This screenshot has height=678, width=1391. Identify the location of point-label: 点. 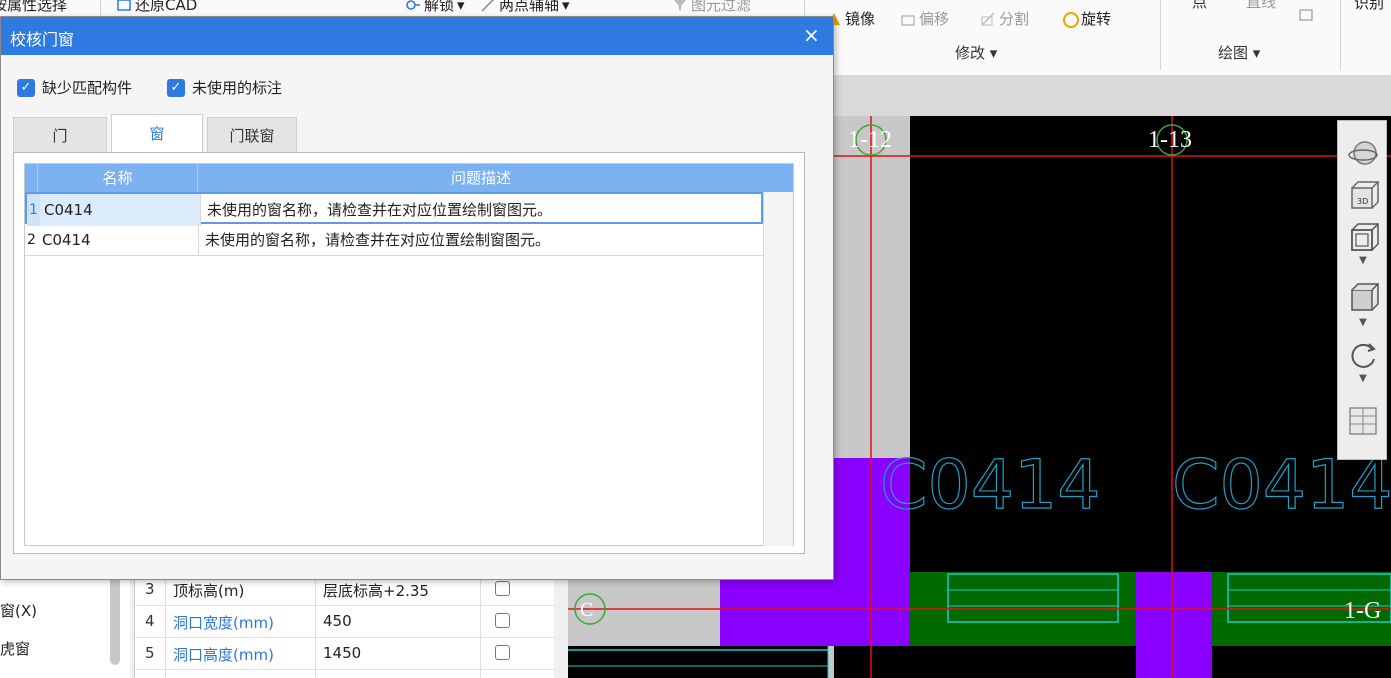
(1200, 5).